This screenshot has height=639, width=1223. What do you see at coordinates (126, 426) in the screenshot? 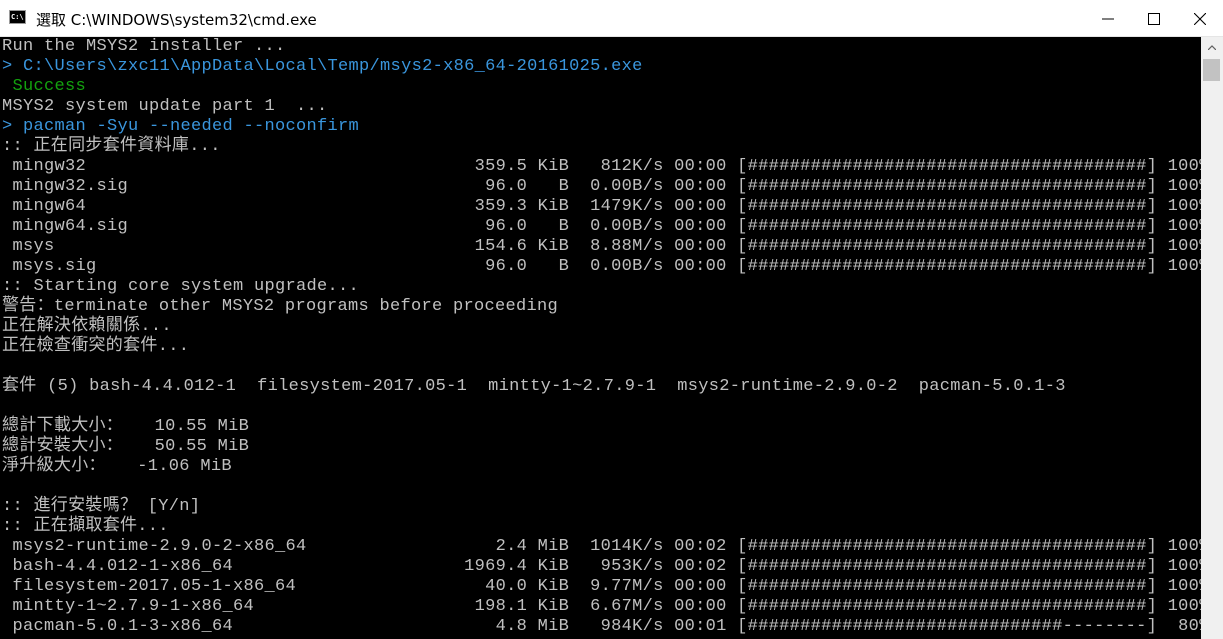
I see `console-line: 總計下載大小： 10.55 MiB` at bounding box center [126, 426].